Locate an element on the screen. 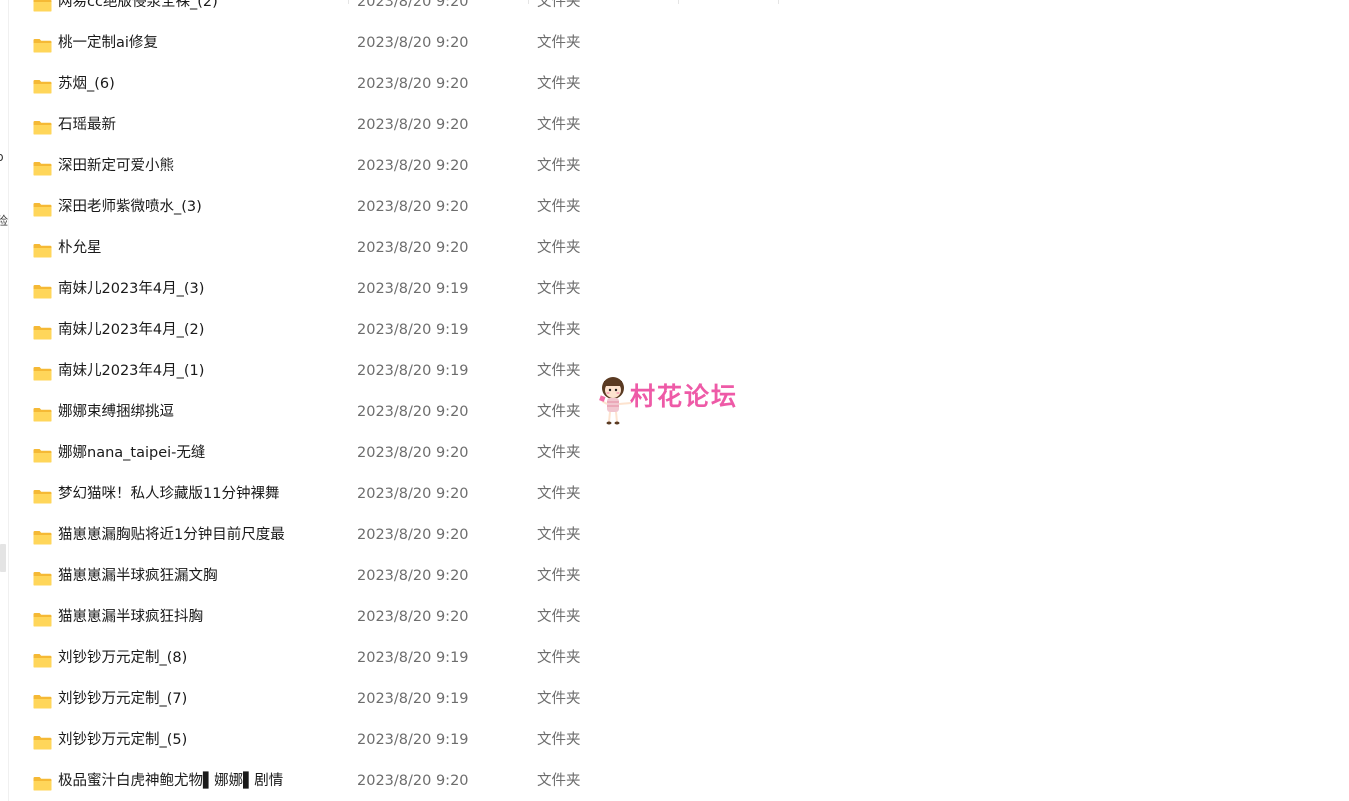 This screenshot has height=801, width=1349. file-name: 苏烟_(6) is located at coordinates (86, 84).